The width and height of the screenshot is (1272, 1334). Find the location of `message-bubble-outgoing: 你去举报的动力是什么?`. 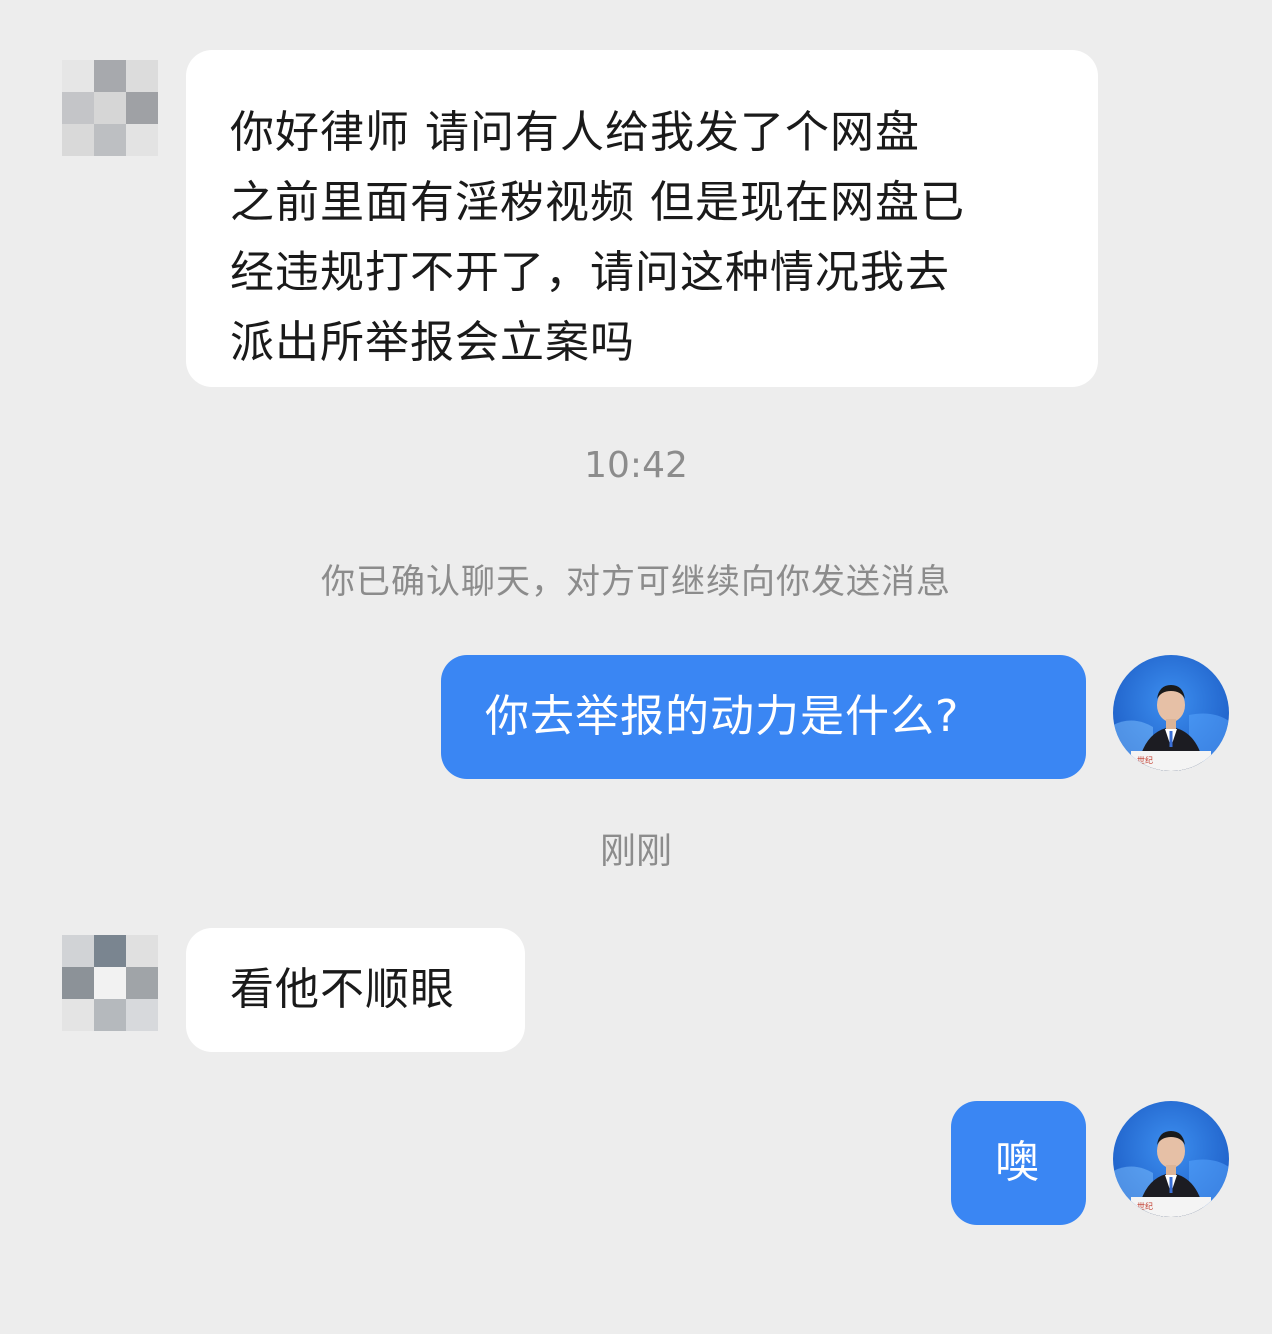

message-bubble-outgoing: 你去举报的动力是什么? is located at coordinates (763, 717).